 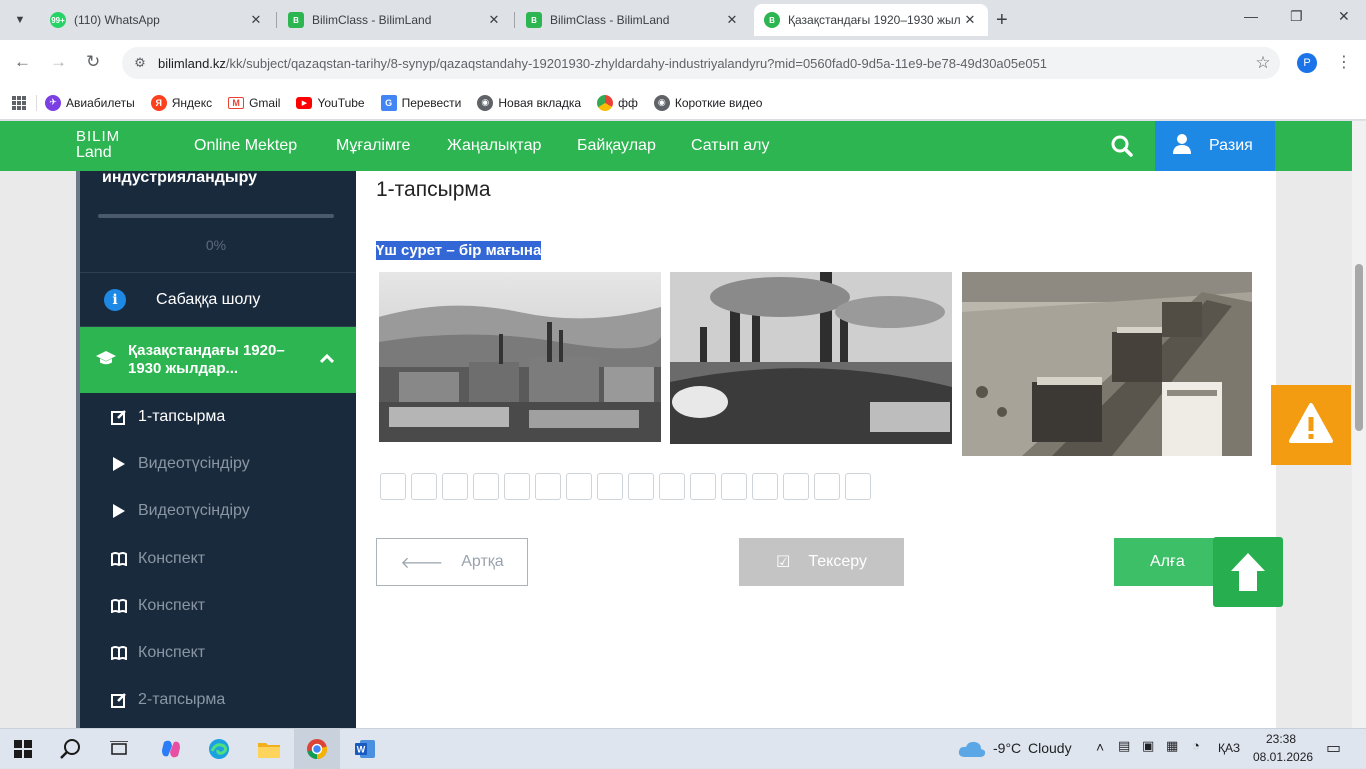 I want to click on clock-time: 23:38, so click(x=1281, y=739).